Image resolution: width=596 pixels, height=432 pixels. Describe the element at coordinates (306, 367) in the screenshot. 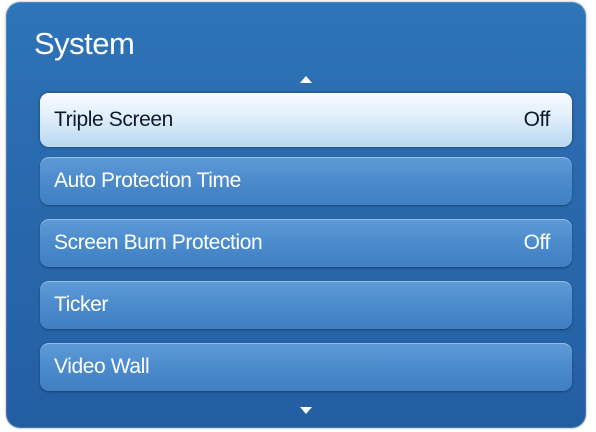

I see `menu-item-video-wall: Video Wall` at that location.